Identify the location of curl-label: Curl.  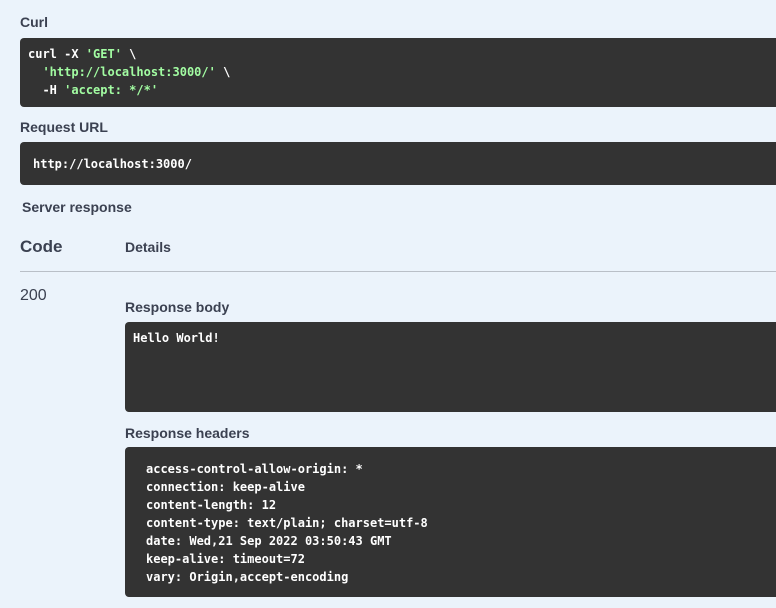
(34, 22).